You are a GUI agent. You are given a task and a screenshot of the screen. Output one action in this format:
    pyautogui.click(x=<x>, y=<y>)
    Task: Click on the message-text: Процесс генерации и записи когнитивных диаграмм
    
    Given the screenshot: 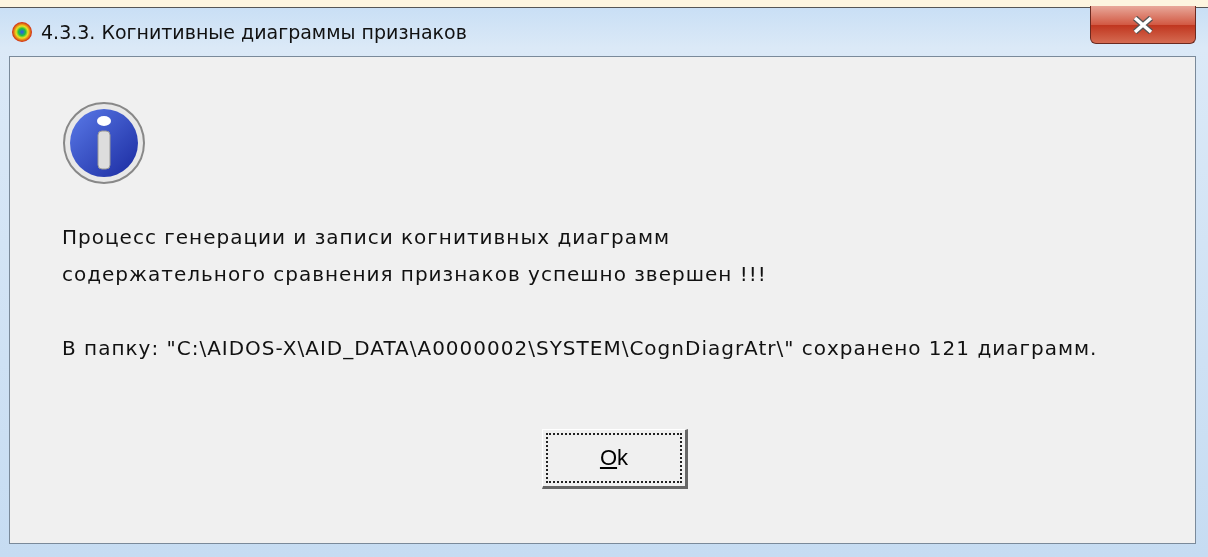 What is the action you would take?
    pyautogui.click(x=367, y=237)
    